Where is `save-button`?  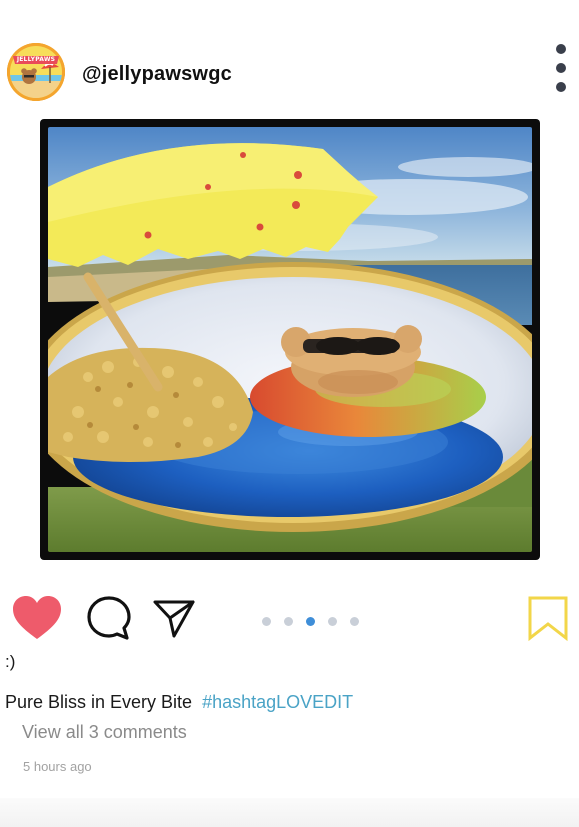 save-button is located at coordinates (548, 618).